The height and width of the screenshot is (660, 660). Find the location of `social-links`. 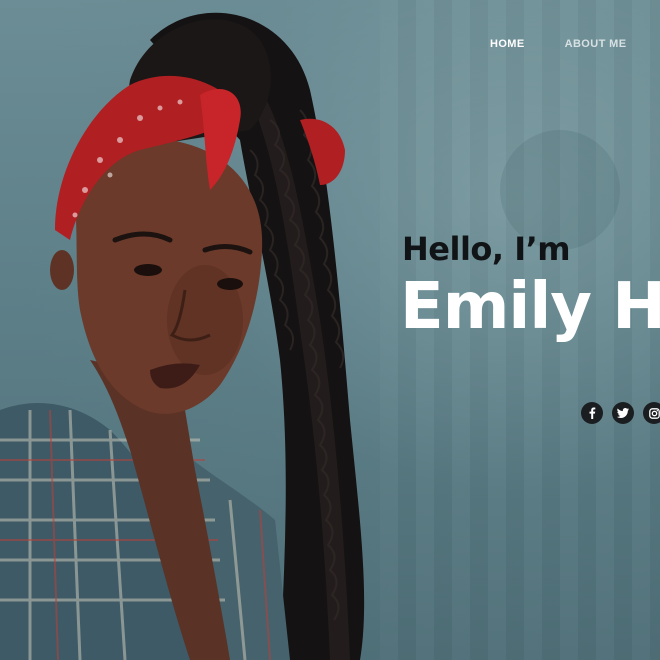

social-links is located at coordinates (620, 413).